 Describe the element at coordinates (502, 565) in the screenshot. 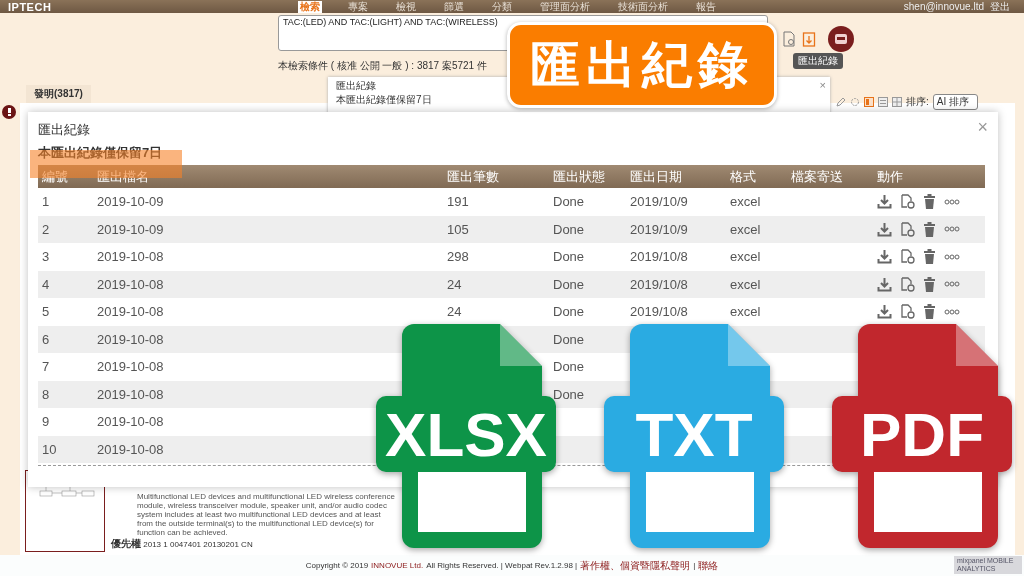

I see `footer-text: All Rights Reserved. | Webpat Rev.1.2.98 |` at that location.